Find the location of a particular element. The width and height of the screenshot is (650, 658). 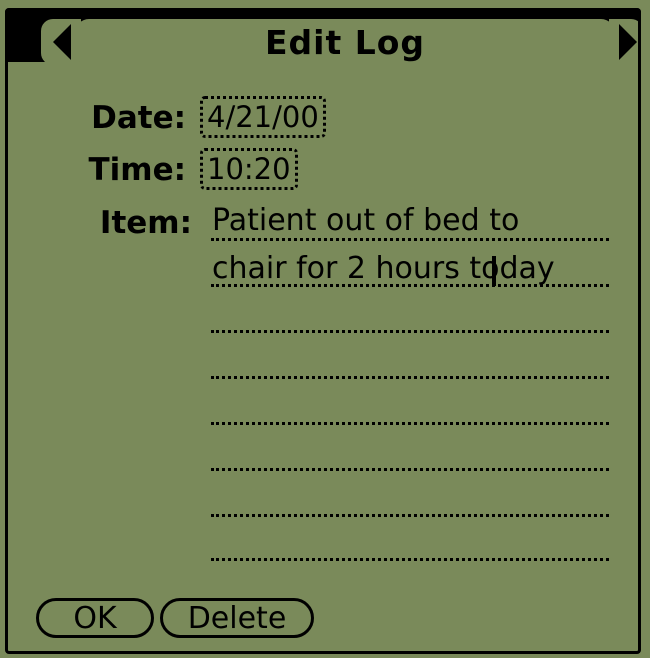

item-label: Item: is located at coordinates (145, 223).